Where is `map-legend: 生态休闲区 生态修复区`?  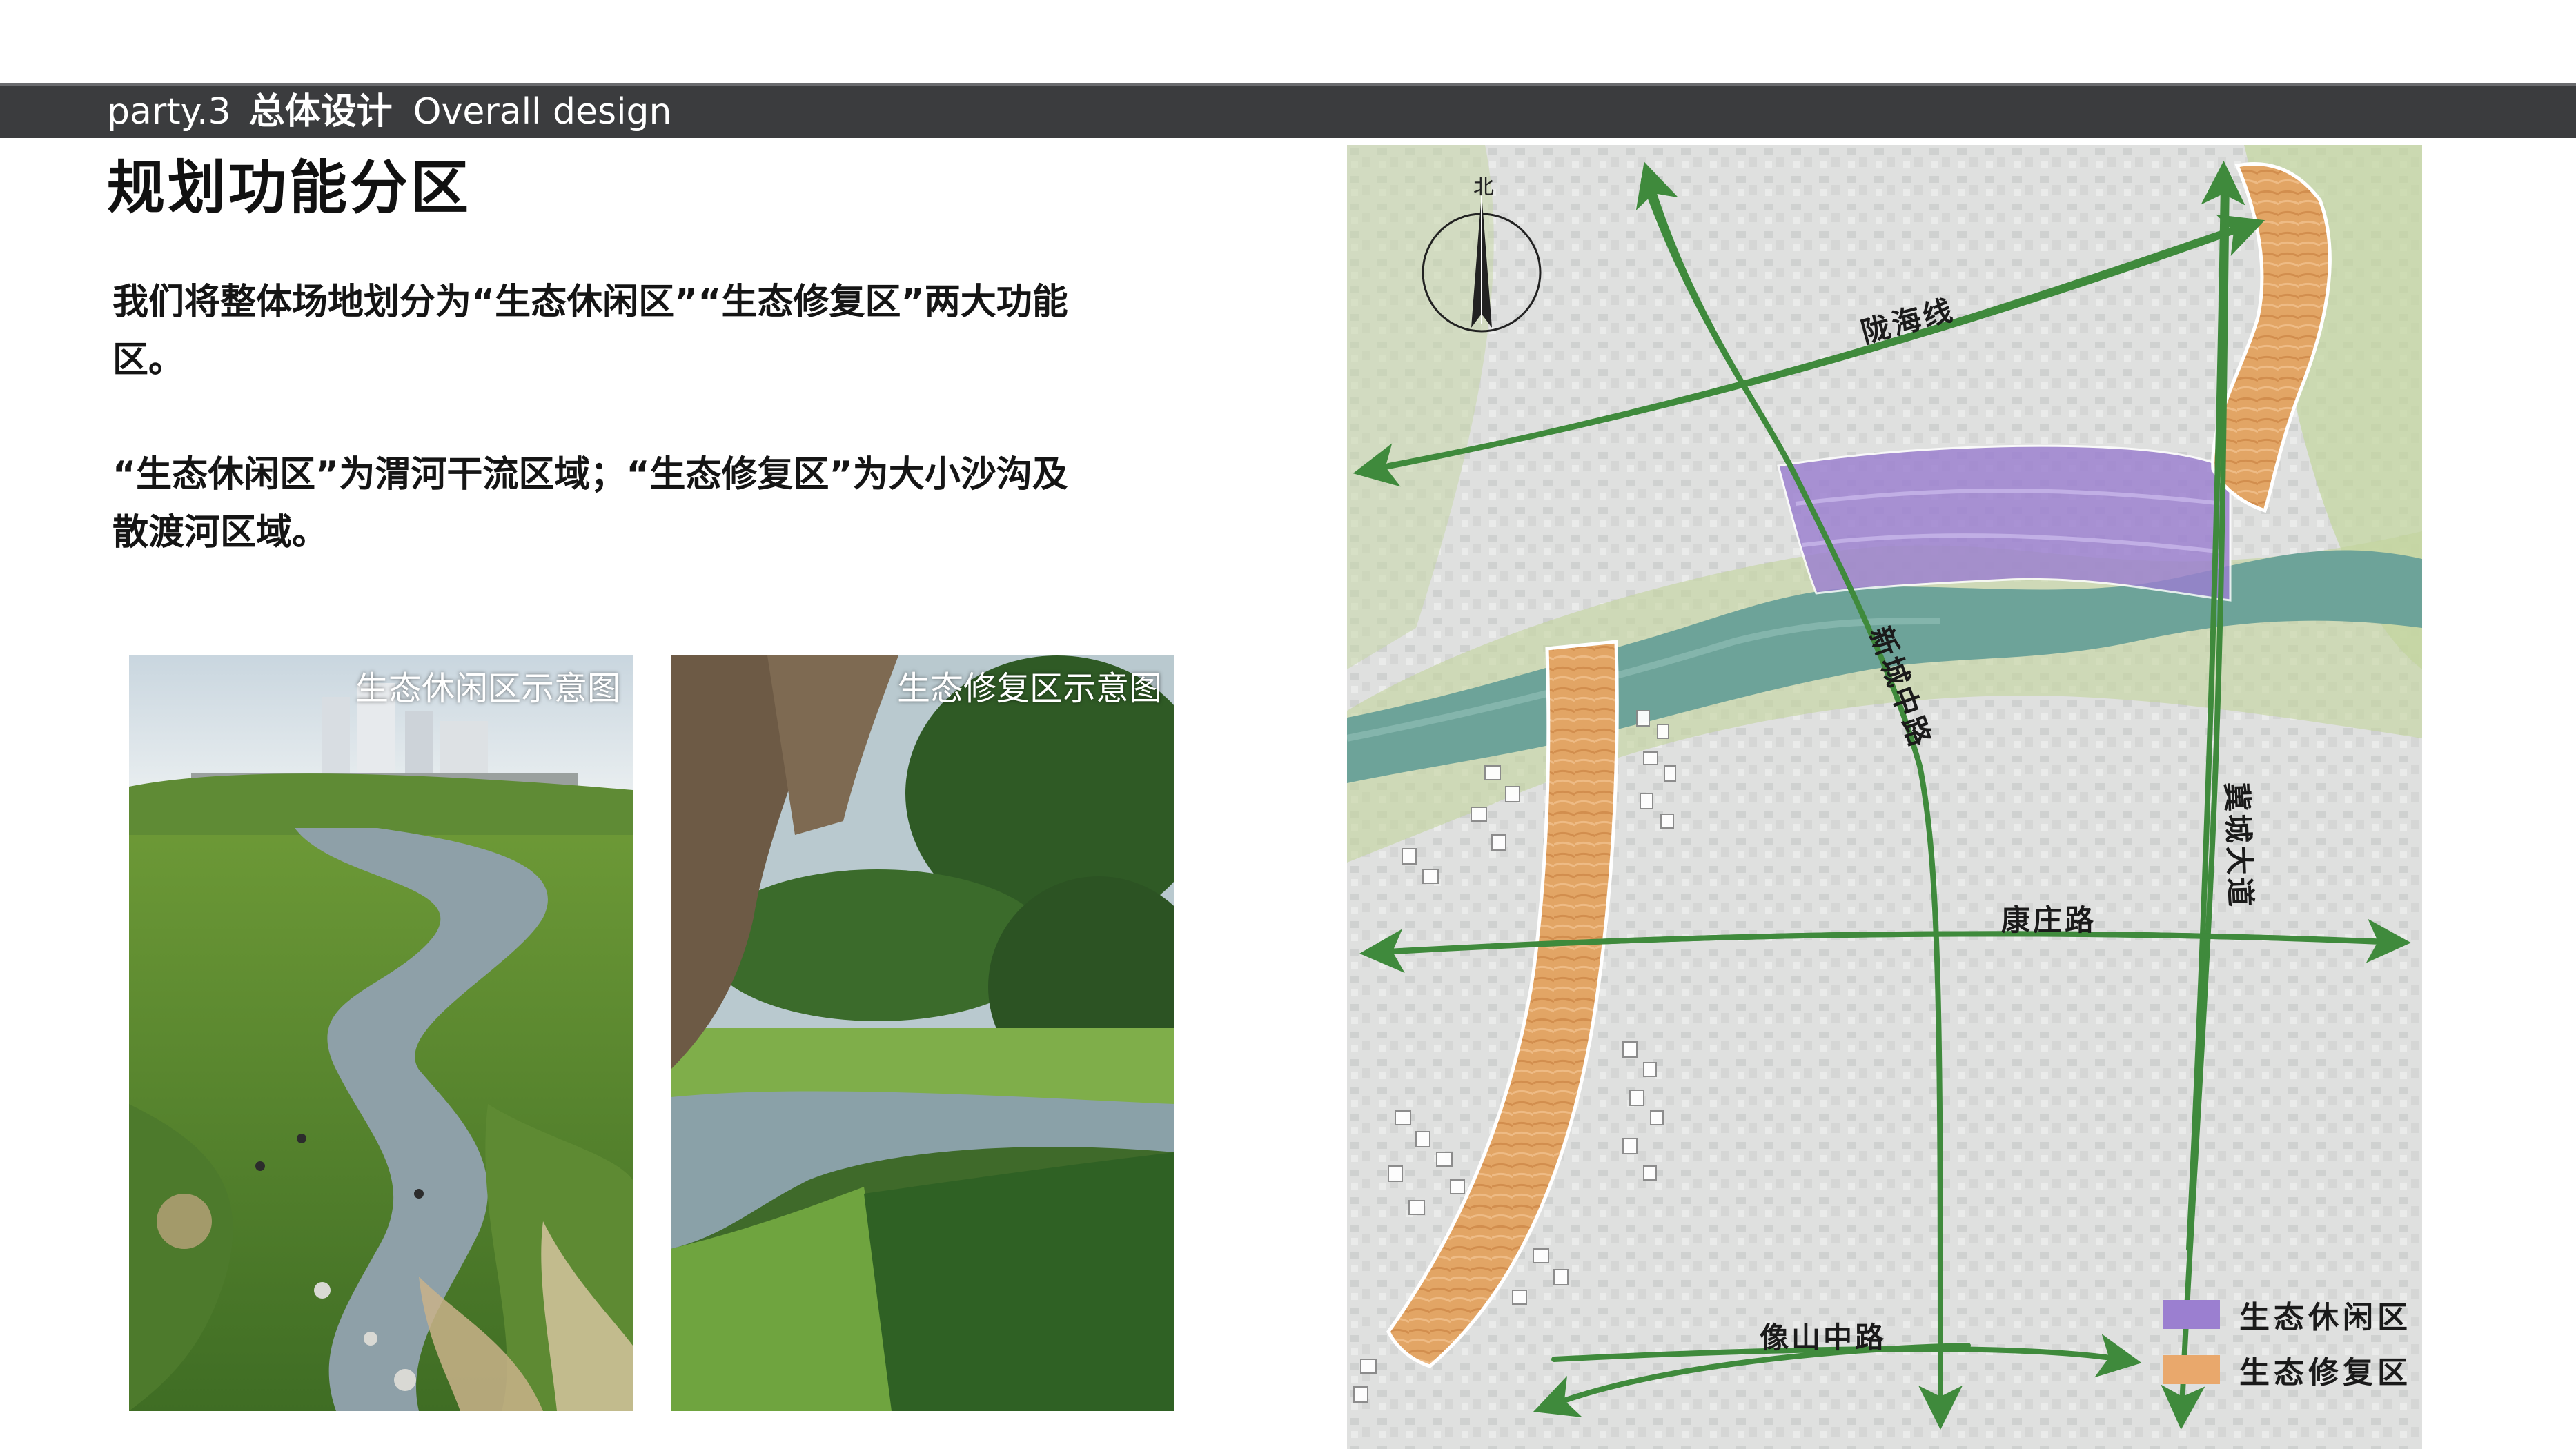
map-legend: 生态休闲区 生态修复区 is located at coordinates (2287, 1342).